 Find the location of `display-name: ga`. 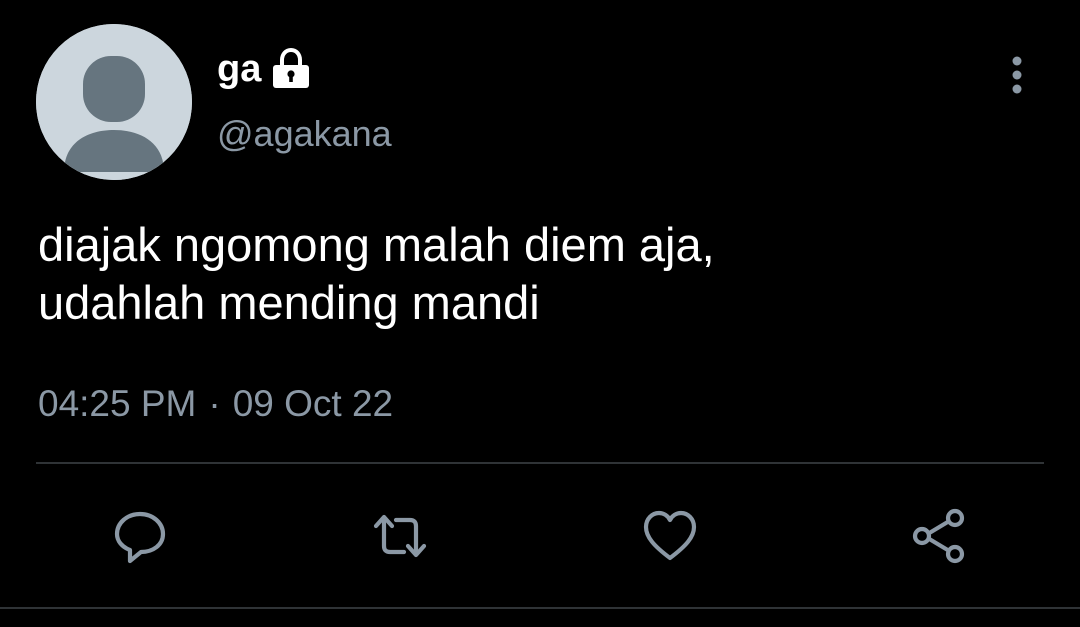

display-name: ga is located at coordinates (239, 69).